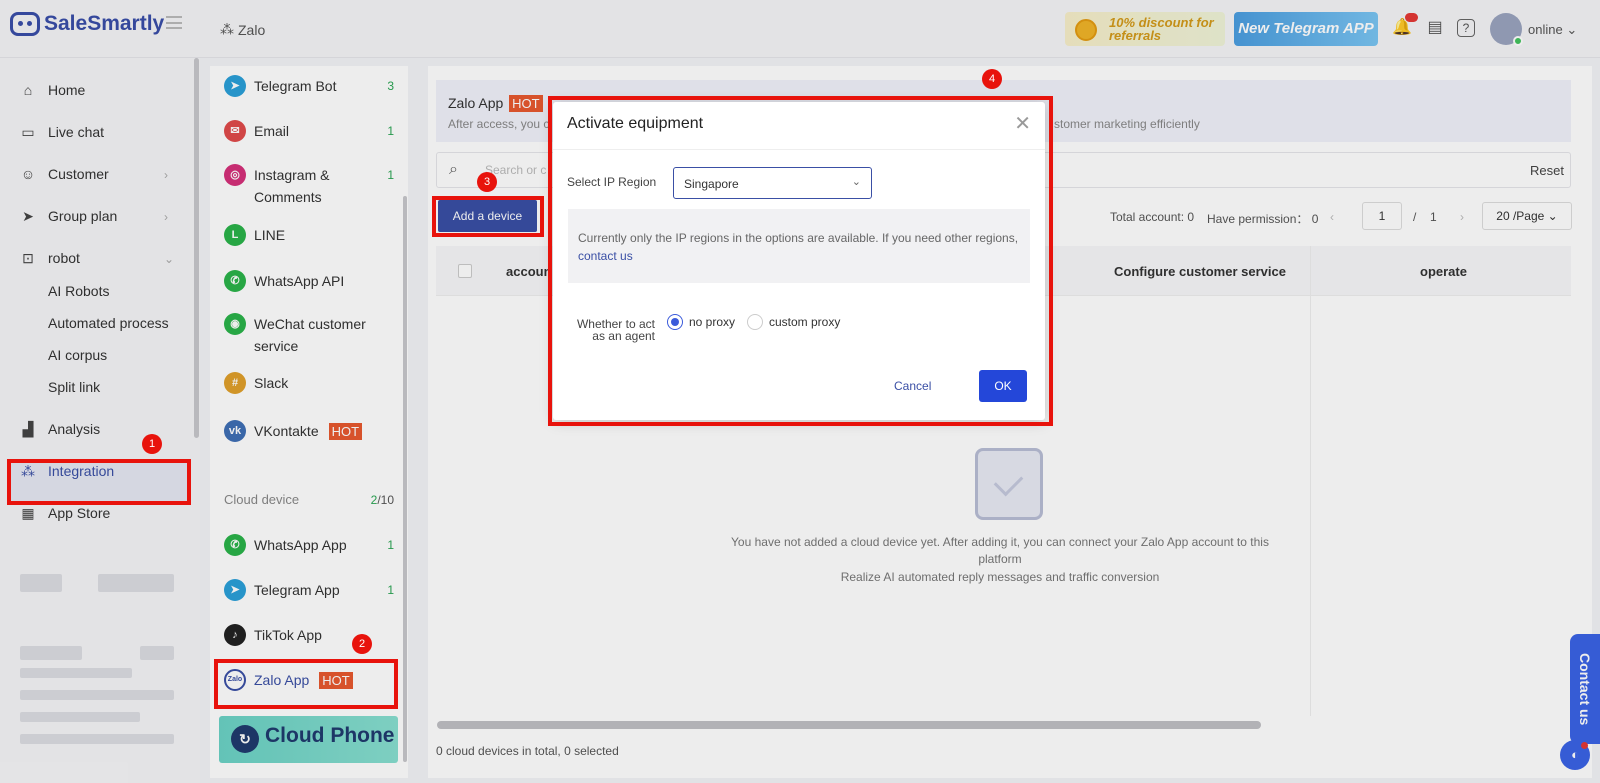 Image resolution: width=1600 pixels, height=783 pixels. What do you see at coordinates (800, 261) in the screenshot?
I see `highlight-box-dialog` at bounding box center [800, 261].